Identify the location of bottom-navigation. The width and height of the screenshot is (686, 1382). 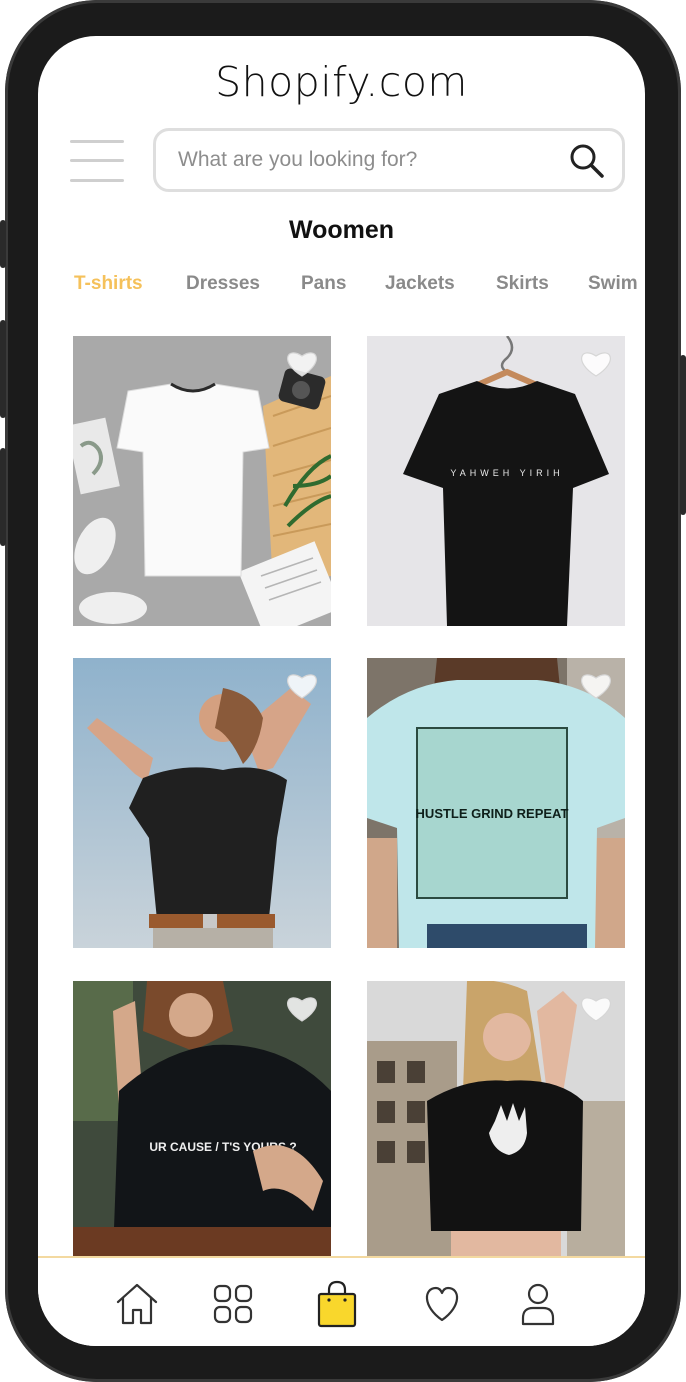
(341, 1301).